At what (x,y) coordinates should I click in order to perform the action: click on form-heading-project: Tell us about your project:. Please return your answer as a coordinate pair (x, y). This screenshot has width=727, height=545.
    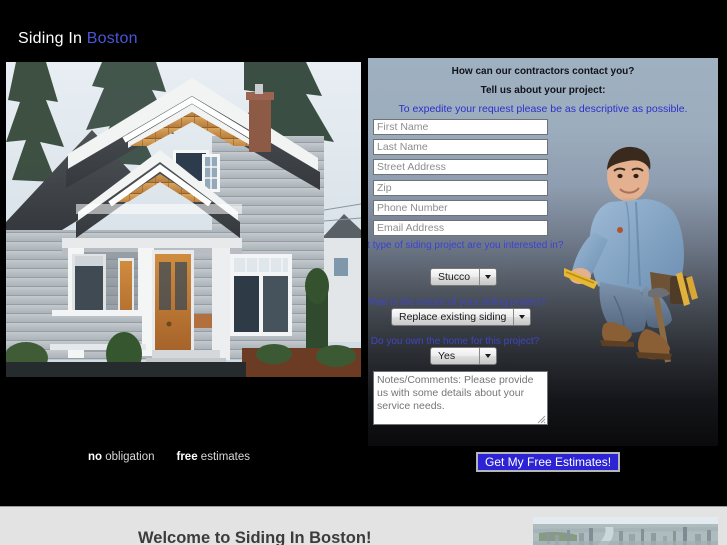
    Looking at the image, I should click on (543, 90).